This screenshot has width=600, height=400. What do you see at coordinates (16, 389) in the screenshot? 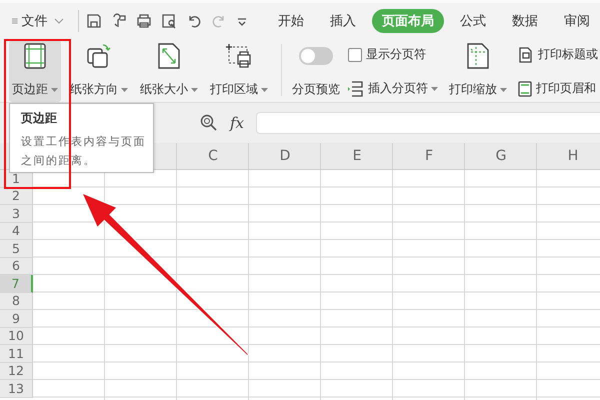
I see `row-header: 13` at bounding box center [16, 389].